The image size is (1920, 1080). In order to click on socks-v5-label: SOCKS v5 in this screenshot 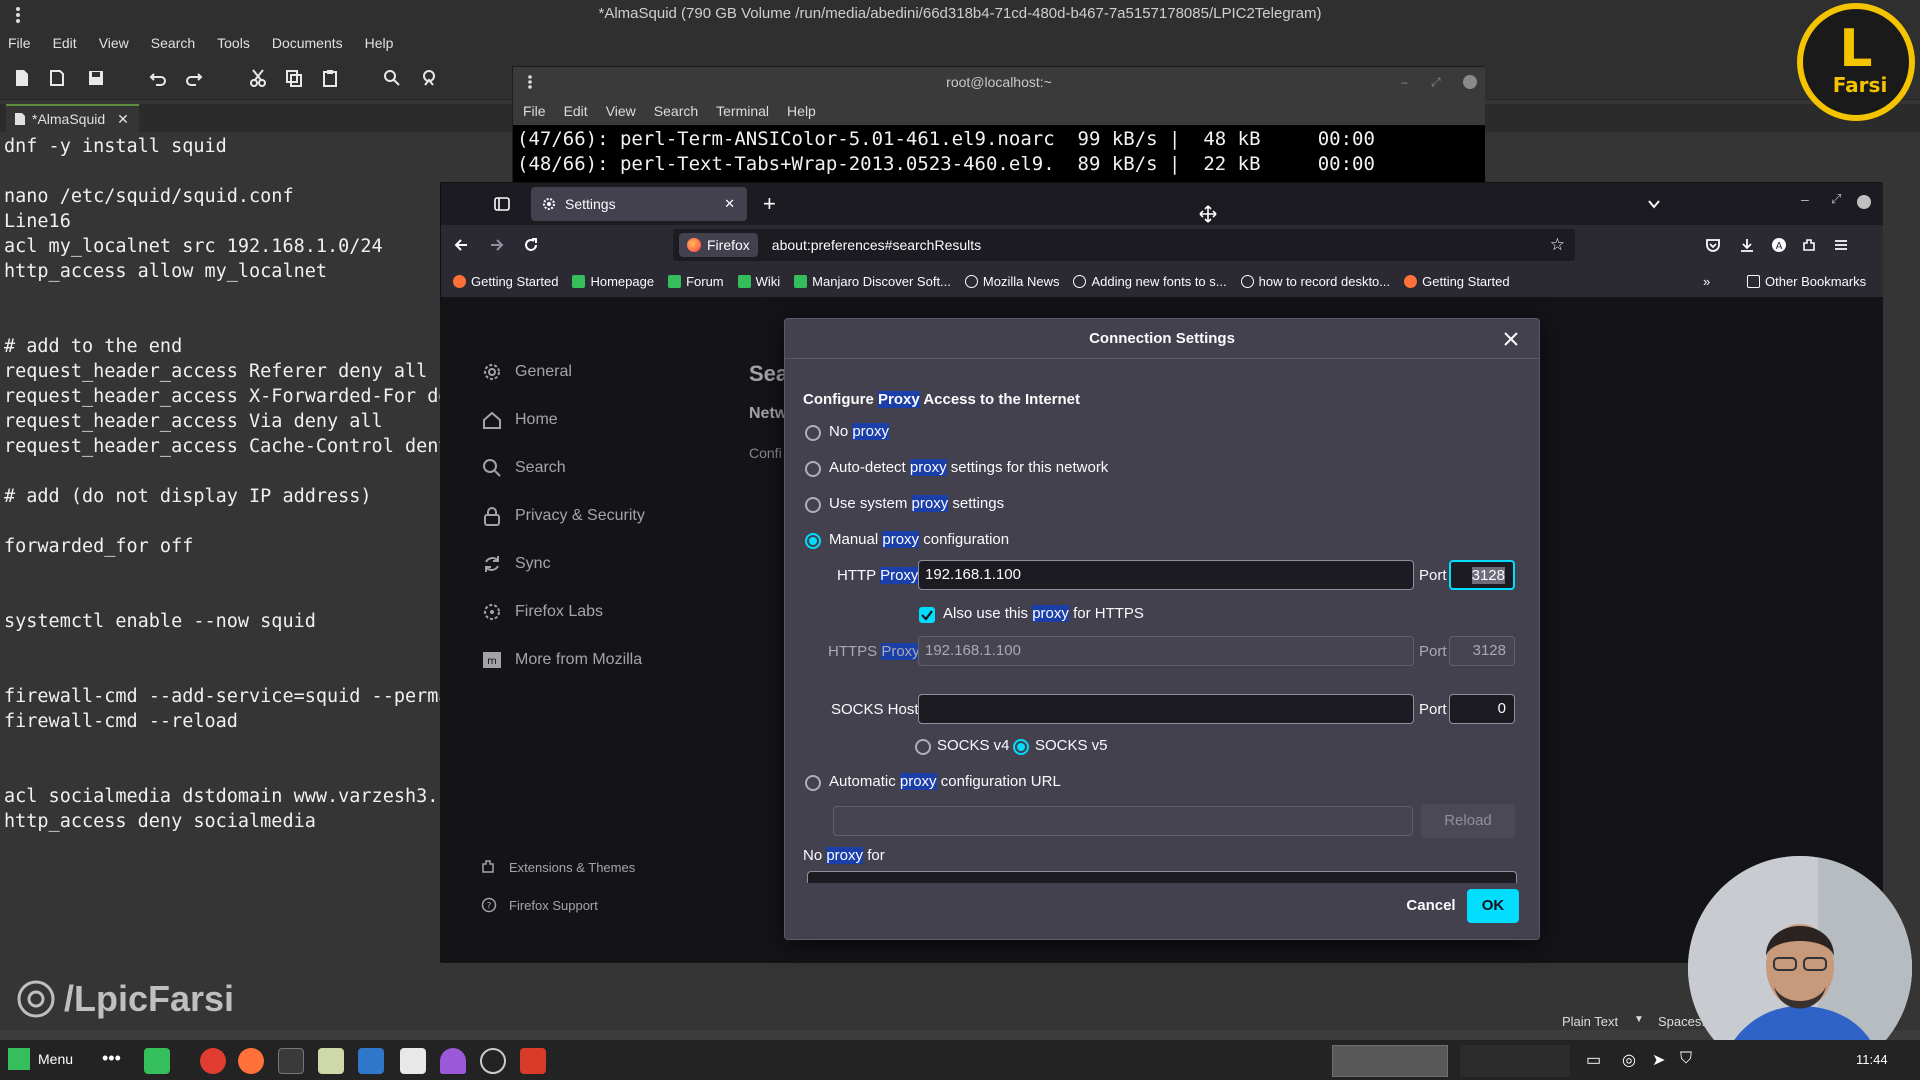, I will do `click(1071, 745)`.